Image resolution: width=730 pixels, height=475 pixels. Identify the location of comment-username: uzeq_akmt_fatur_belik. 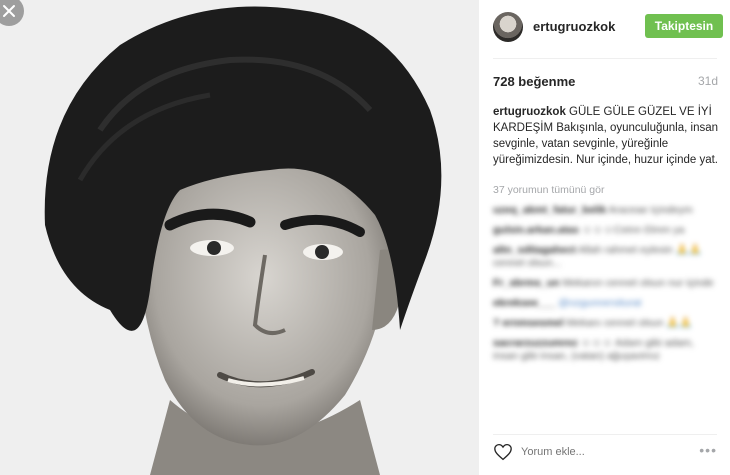
(549, 210).